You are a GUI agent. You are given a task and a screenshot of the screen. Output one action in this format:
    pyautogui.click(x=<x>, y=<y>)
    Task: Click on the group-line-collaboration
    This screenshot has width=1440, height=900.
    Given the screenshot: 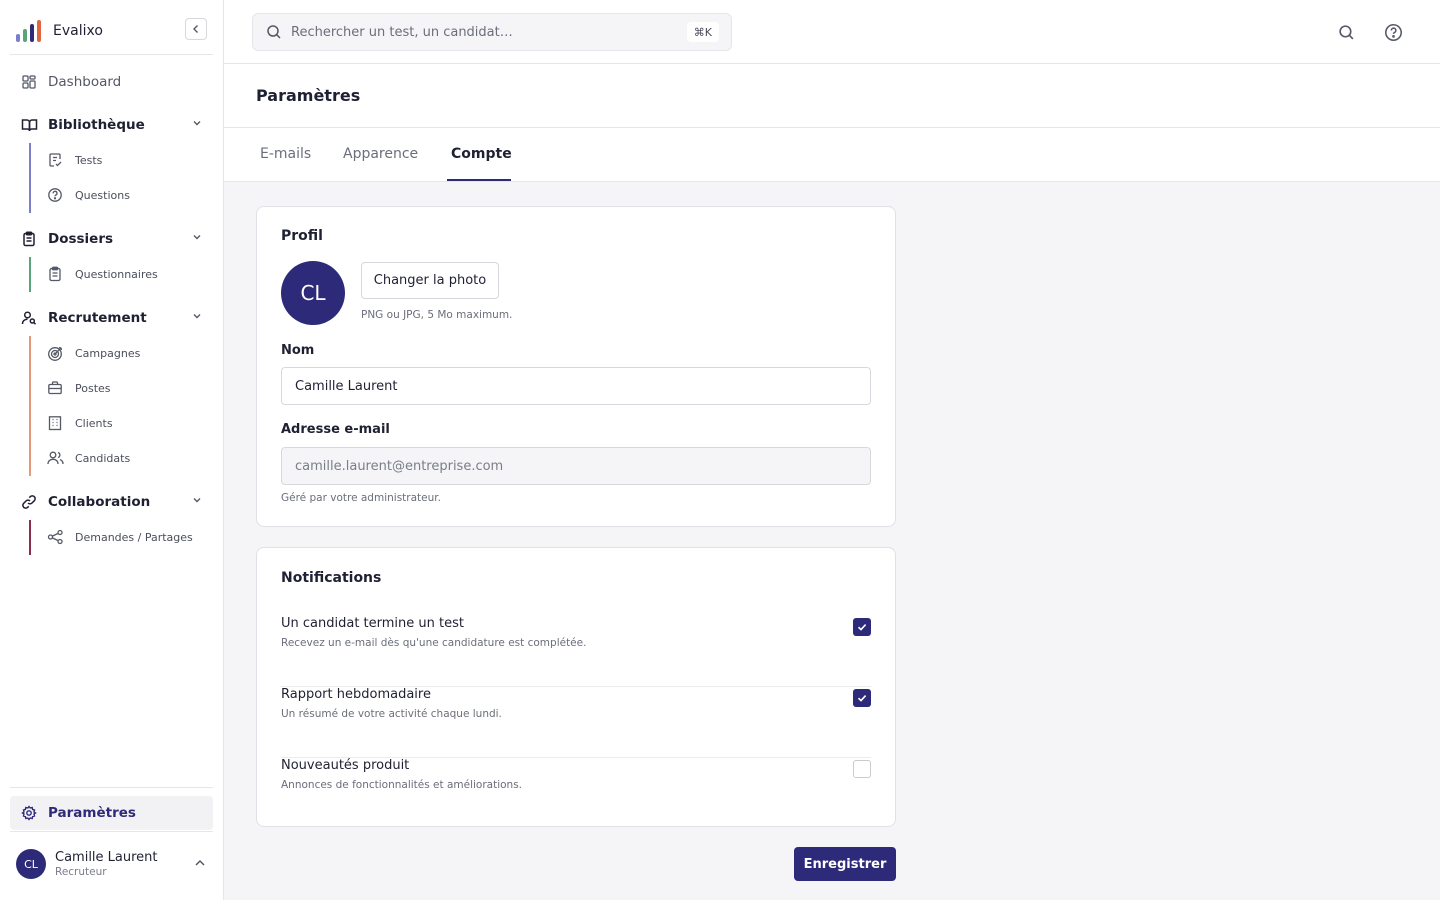 What is the action you would take?
    pyautogui.click(x=30, y=537)
    